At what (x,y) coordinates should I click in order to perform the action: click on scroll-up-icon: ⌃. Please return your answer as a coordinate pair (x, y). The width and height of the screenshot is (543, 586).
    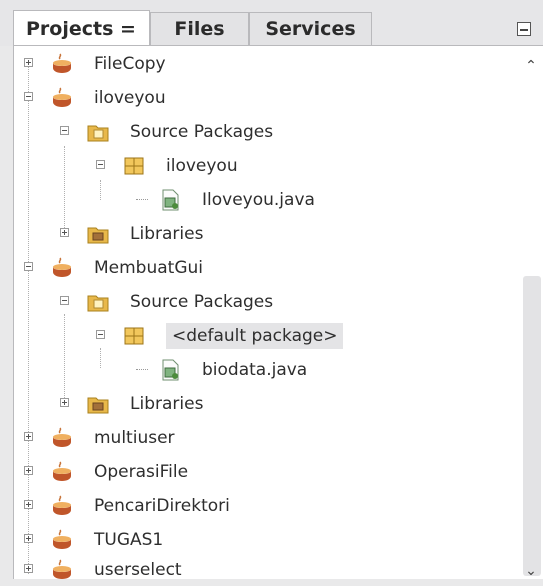
    Looking at the image, I should click on (531, 66).